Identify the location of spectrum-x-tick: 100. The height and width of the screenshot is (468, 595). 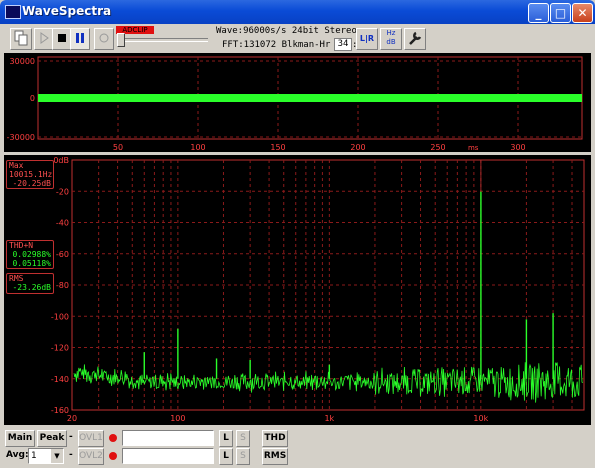
(177, 418).